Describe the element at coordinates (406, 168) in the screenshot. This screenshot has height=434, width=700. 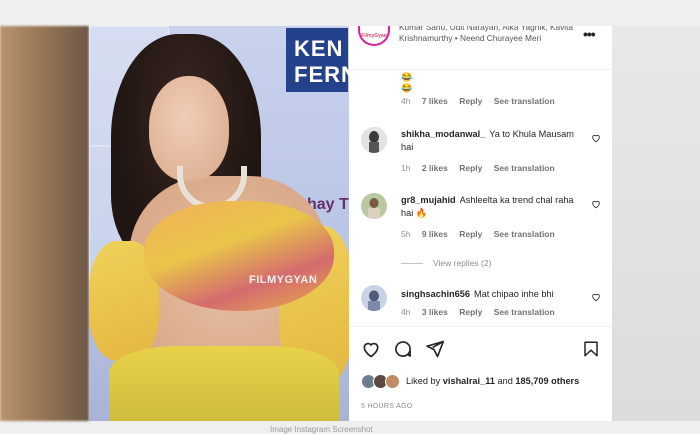
I see `comment-age: 1h` at that location.